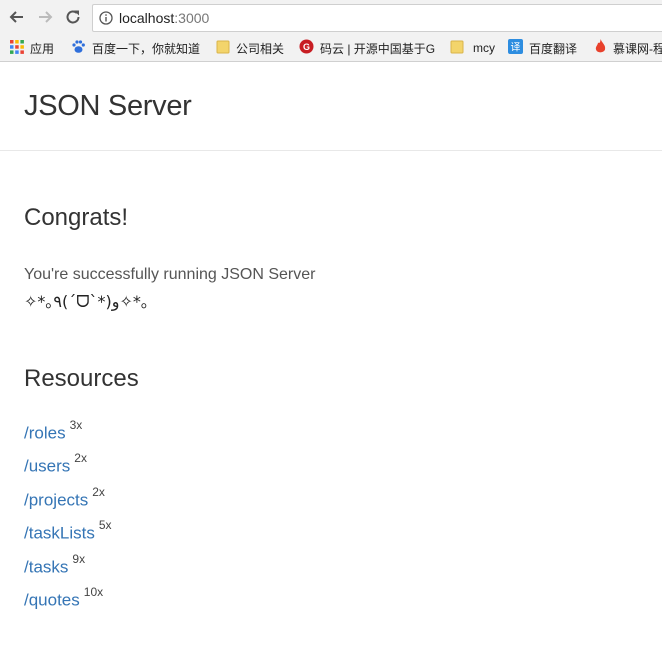  What do you see at coordinates (78, 48) in the screenshot?
I see `baidu-paw-icon` at bounding box center [78, 48].